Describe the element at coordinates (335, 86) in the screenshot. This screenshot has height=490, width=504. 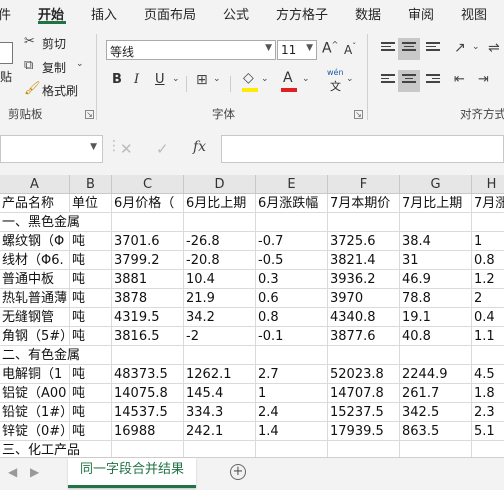
I see `phonetic-guide-button: 文` at that location.